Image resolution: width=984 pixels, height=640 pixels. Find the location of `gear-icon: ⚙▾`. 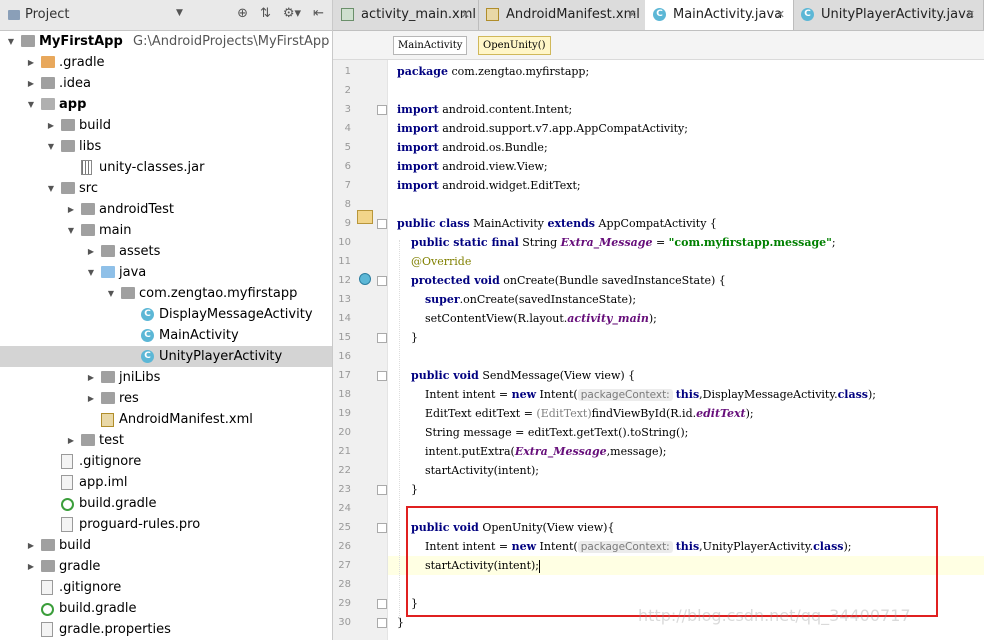

gear-icon: ⚙▾ is located at coordinates (292, 13).